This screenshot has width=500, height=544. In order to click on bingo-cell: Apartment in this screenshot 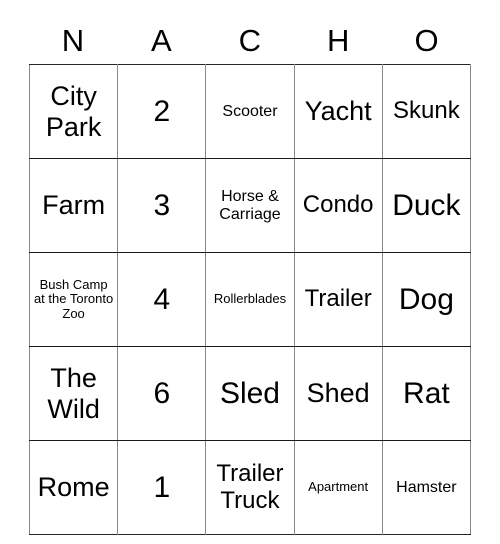, I will do `click(338, 487)`.